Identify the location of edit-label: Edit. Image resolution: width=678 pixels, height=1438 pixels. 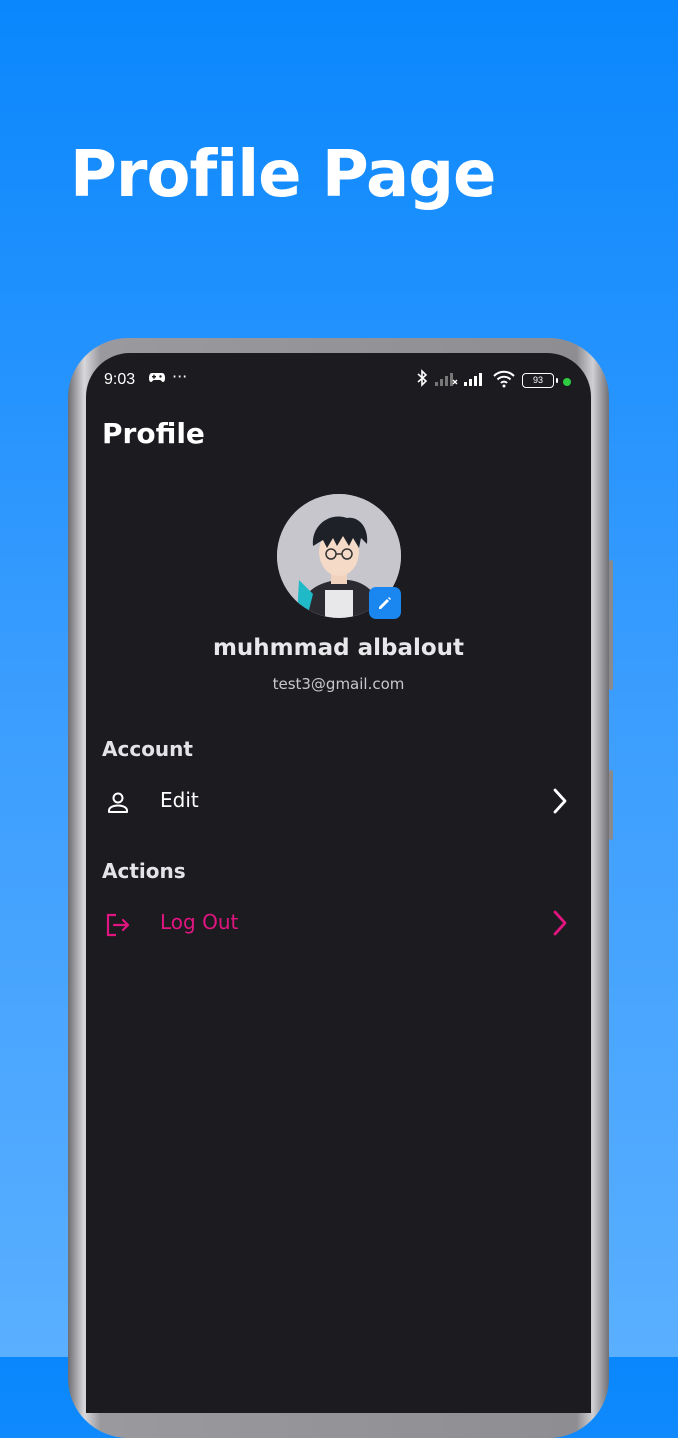
(179, 800).